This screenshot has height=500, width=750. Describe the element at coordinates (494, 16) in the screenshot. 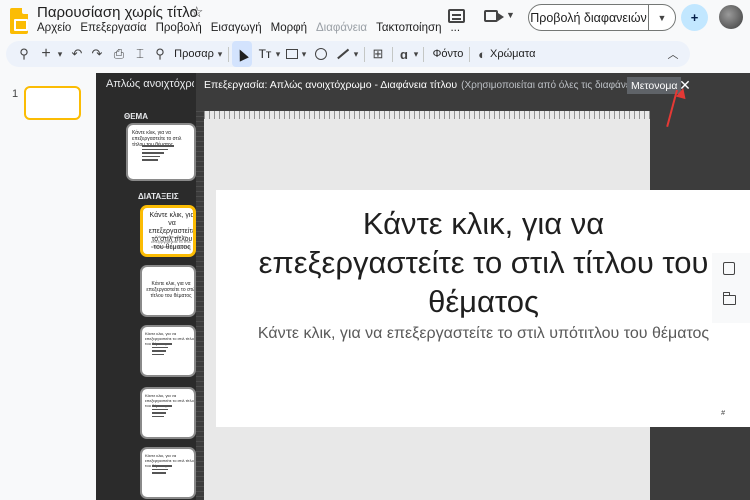

I see `video-call-icon` at that location.